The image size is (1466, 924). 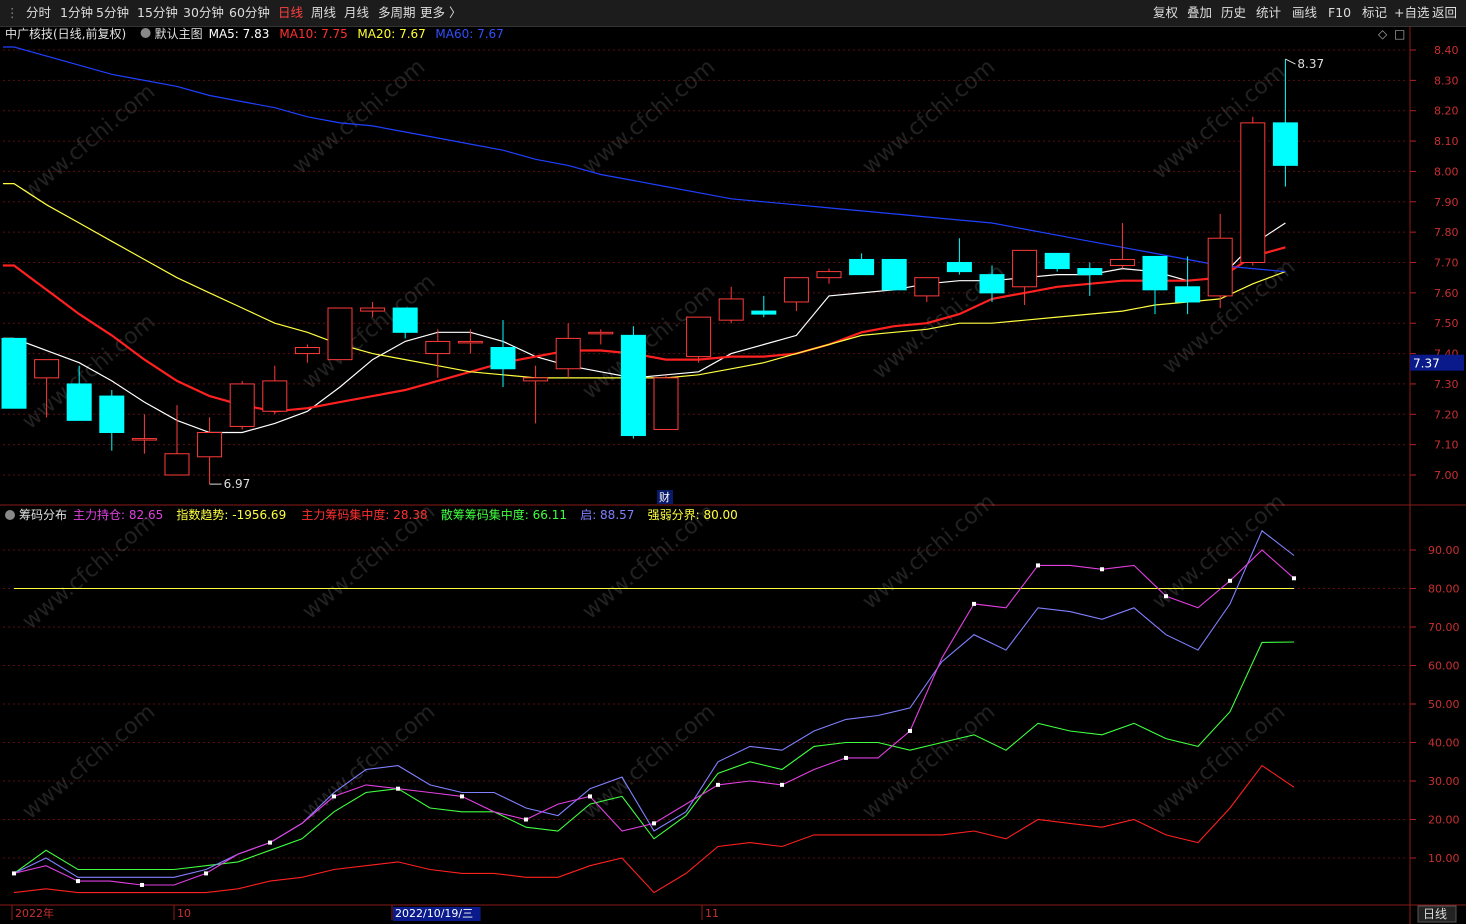 I want to click on template-toggle-icon, so click(x=145, y=33).